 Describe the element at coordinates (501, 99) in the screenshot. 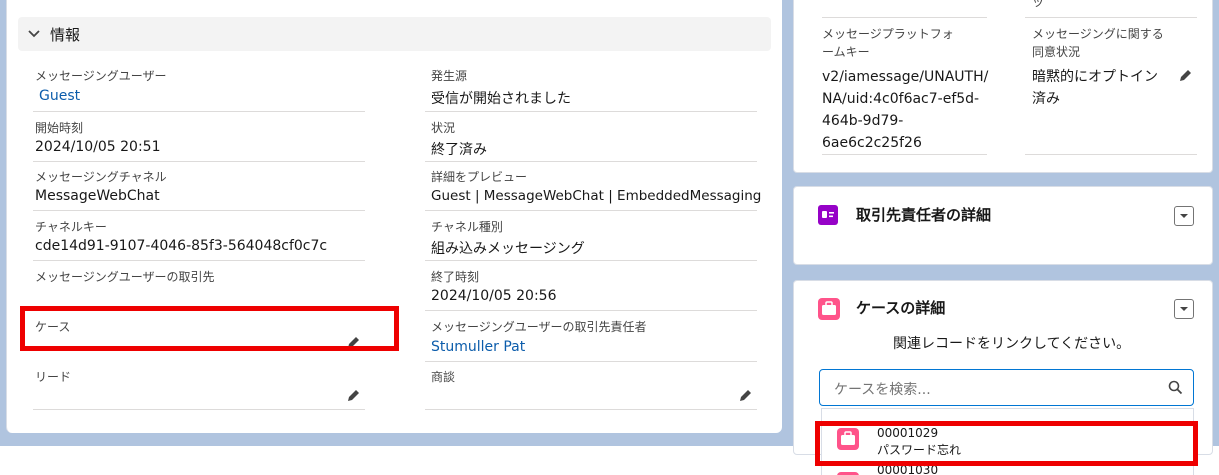

I see `origin-value: 受信が開始されました` at that location.